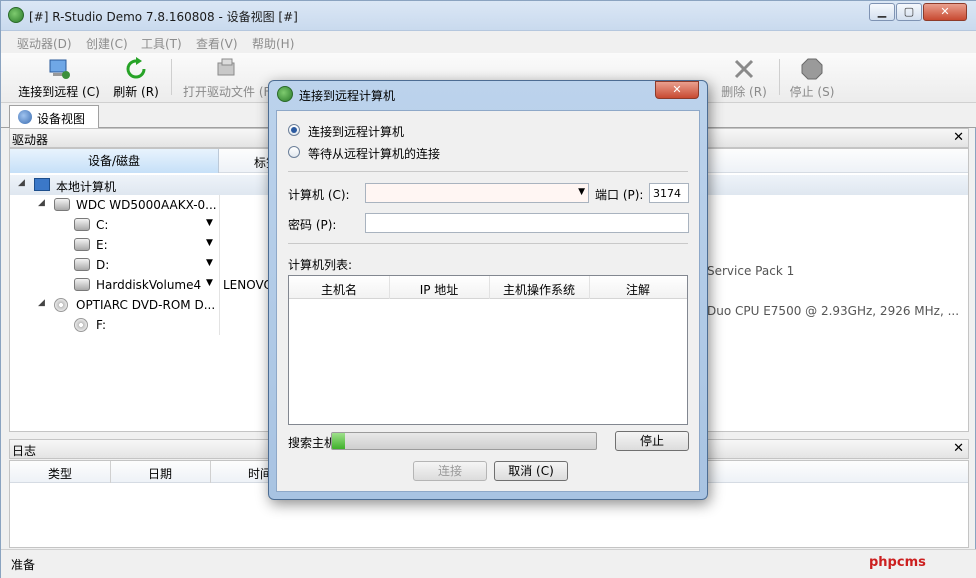  What do you see at coordinates (677, 90) in the screenshot?
I see `dialog-close-button: ✕` at bounding box center [677, 90].